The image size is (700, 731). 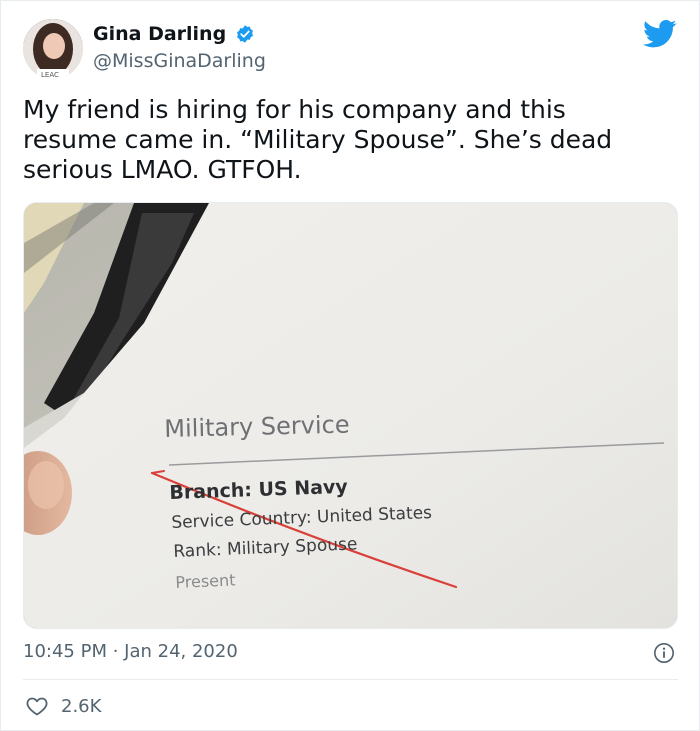 I want to click on twitter-bird-icon, so click(x=660, y=34).